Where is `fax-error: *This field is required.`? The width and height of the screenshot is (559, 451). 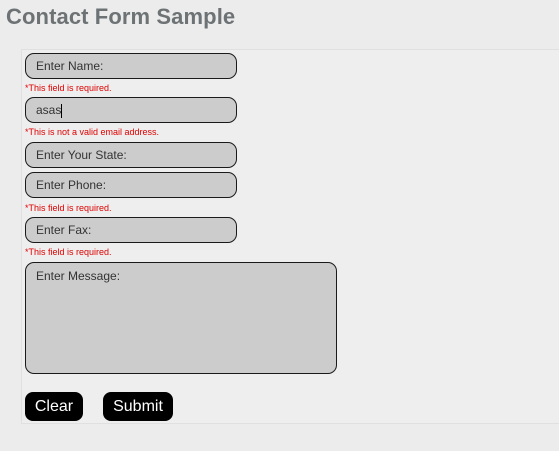
fax-error: *This field is required. is located at coordinates (68, 252).